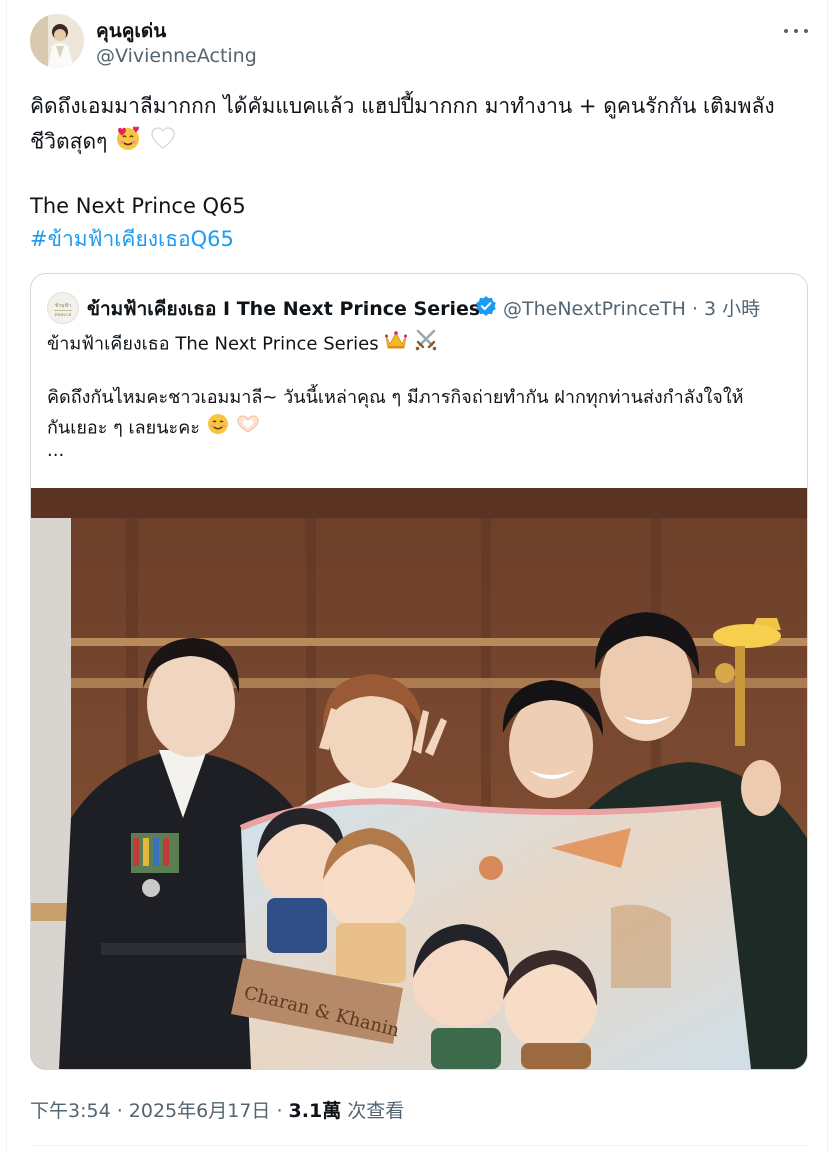  What do you see at coordinates (376, 1111) in the screenshot?
I see `views-label: 次查看` at bounding box center [376, 1111].